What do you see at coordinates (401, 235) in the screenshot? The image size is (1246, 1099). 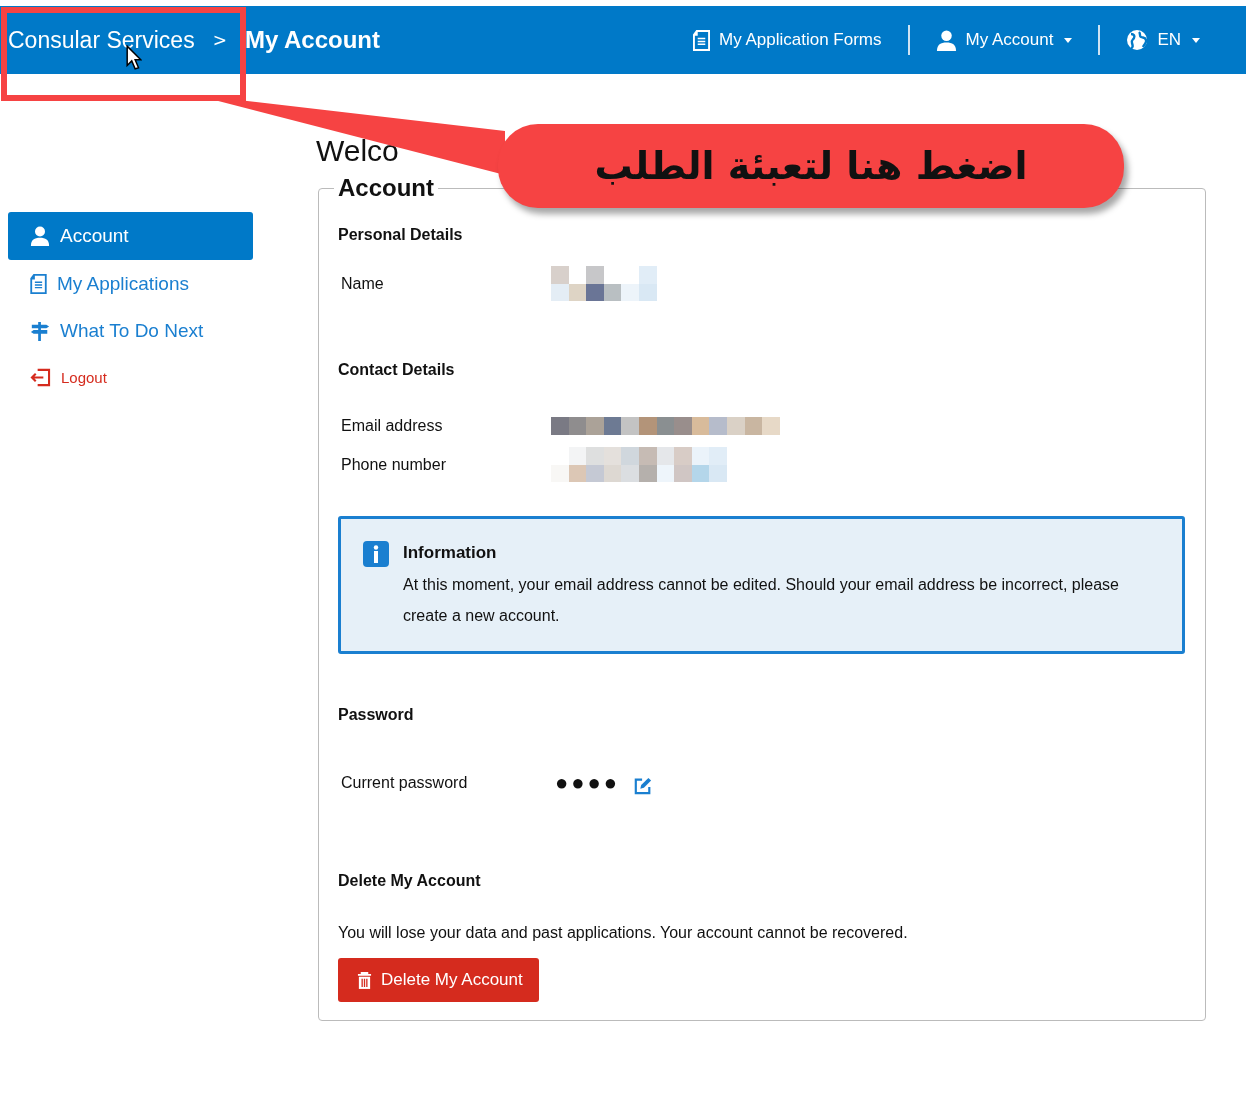 I see `section-heading: Personal Details` at bounding box center [401, 235].